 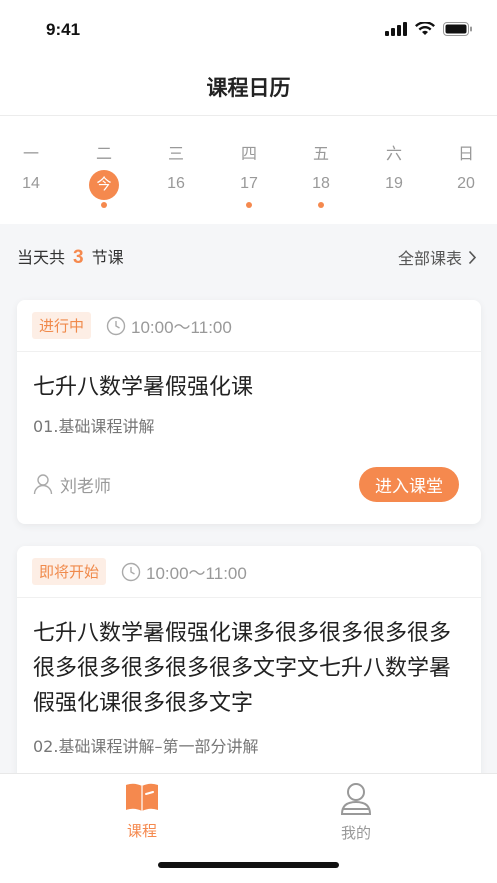 I want to click on page-title: 课程日历, so click(x=248, y=87).